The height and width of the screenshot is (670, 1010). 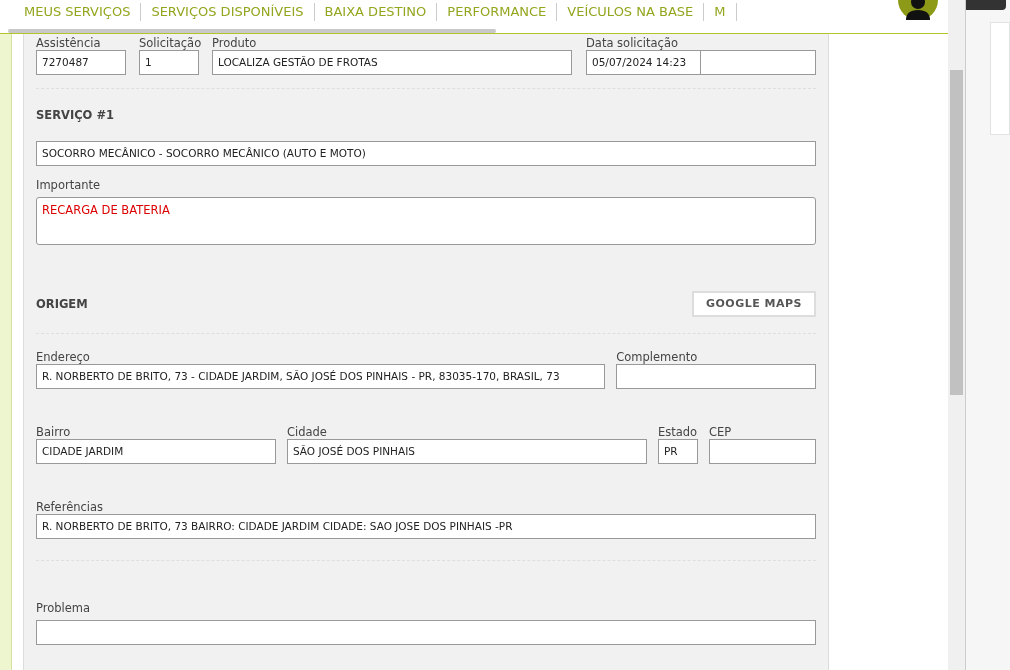 I want to click on input-field: R. NORBERTO DE BRITO, 73 BAIRRO: CIDADE JARDIM CIDADE: SAO JOSE DOS PINHAIS -PR, so click(x=426, y=527).